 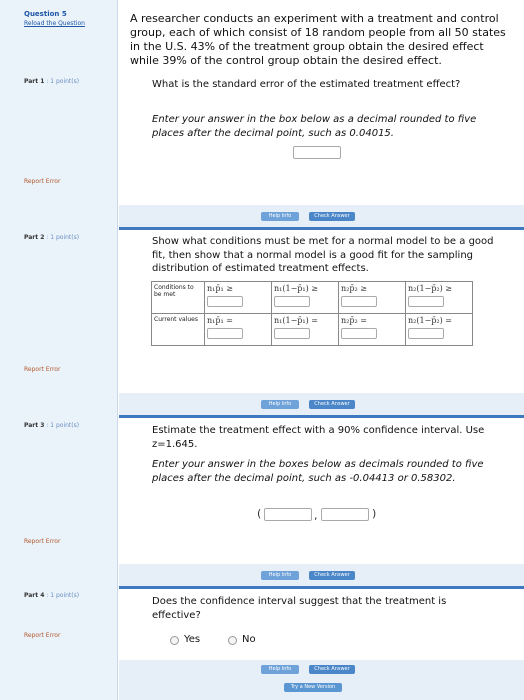 I want to click on current-cell-3: n₂p̄₂ =, so click(x=372, y=329).